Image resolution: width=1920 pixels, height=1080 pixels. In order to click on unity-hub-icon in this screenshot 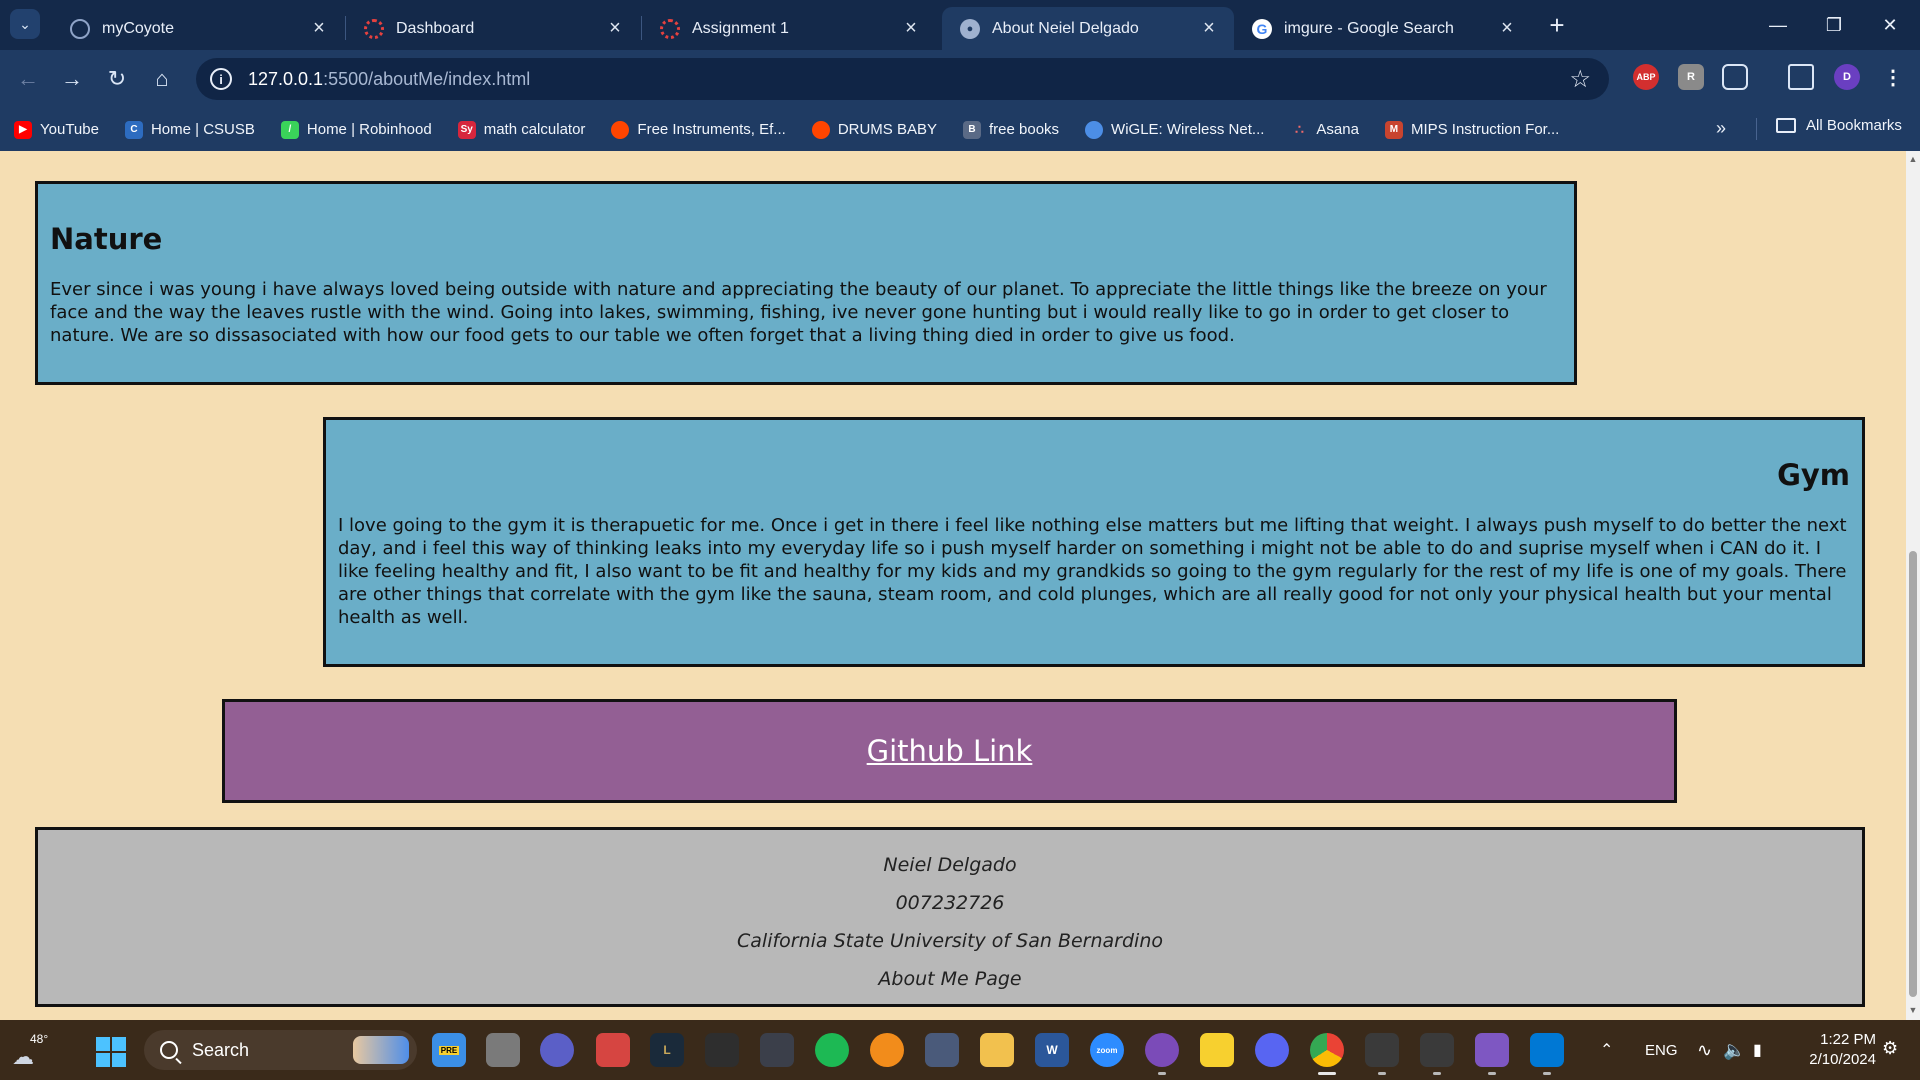, I will do `click(1437, 1054)`.